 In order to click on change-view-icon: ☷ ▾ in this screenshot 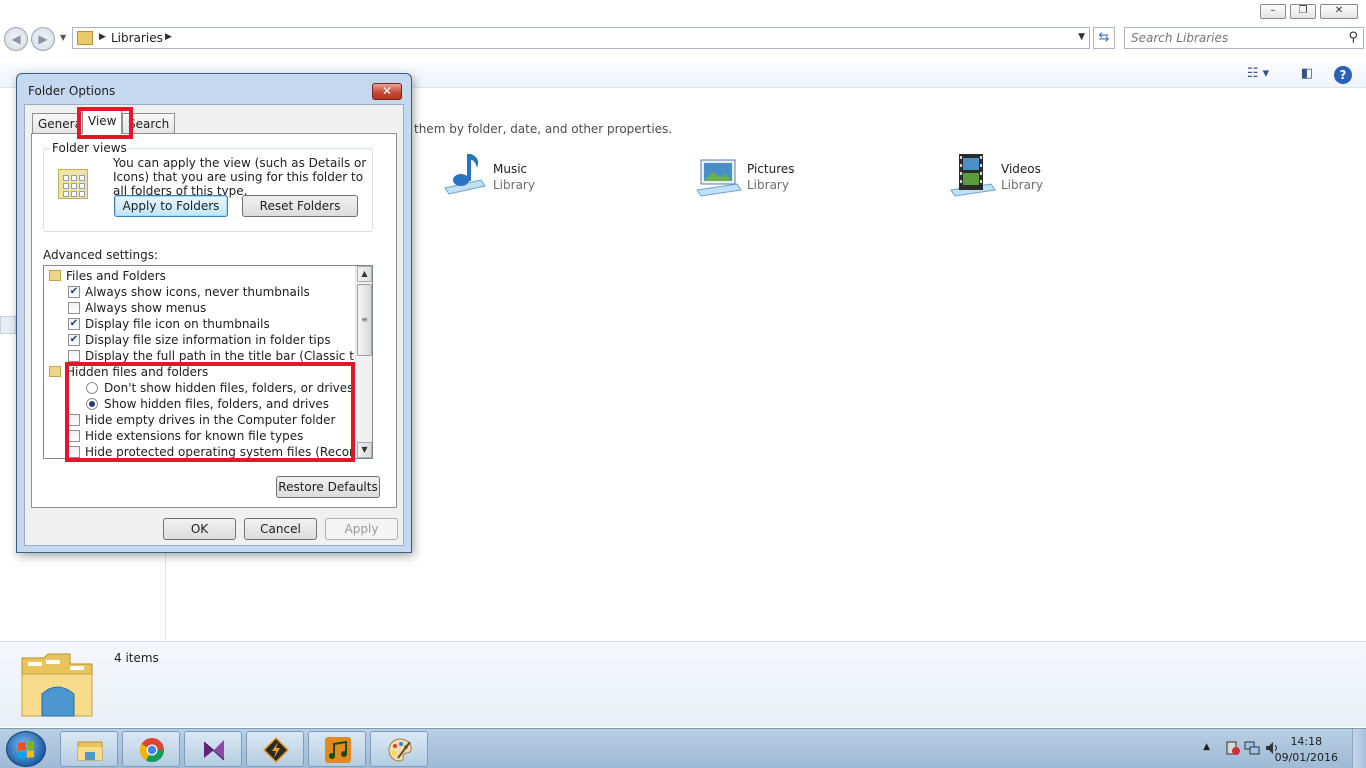, I will do `click(1258, 75)`.